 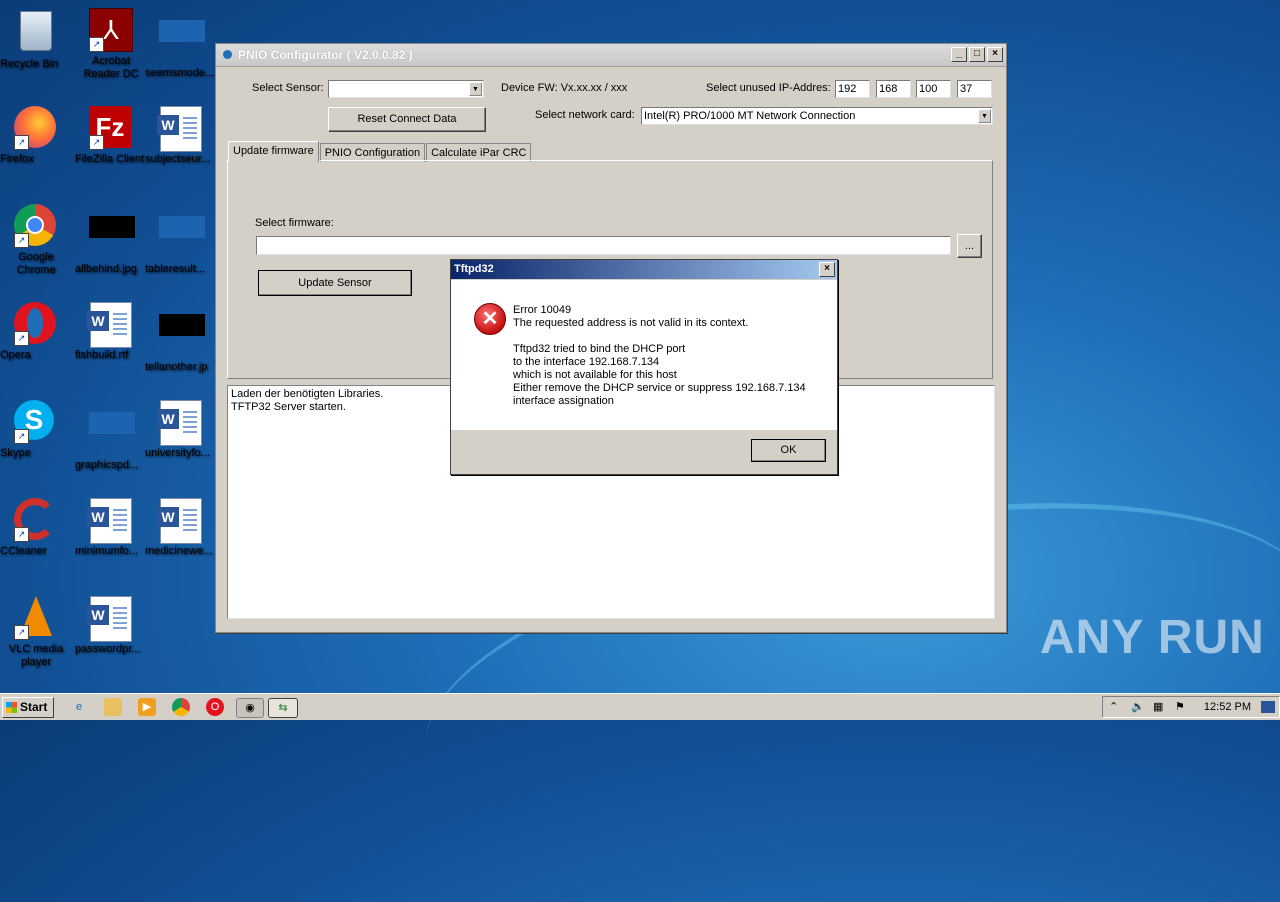 What do you see at coordinates (325, 55) in the screenshot?
I see `window-title: PNIO Configurator ( V2.0.0.82 )` at bounding box center [325, 55].